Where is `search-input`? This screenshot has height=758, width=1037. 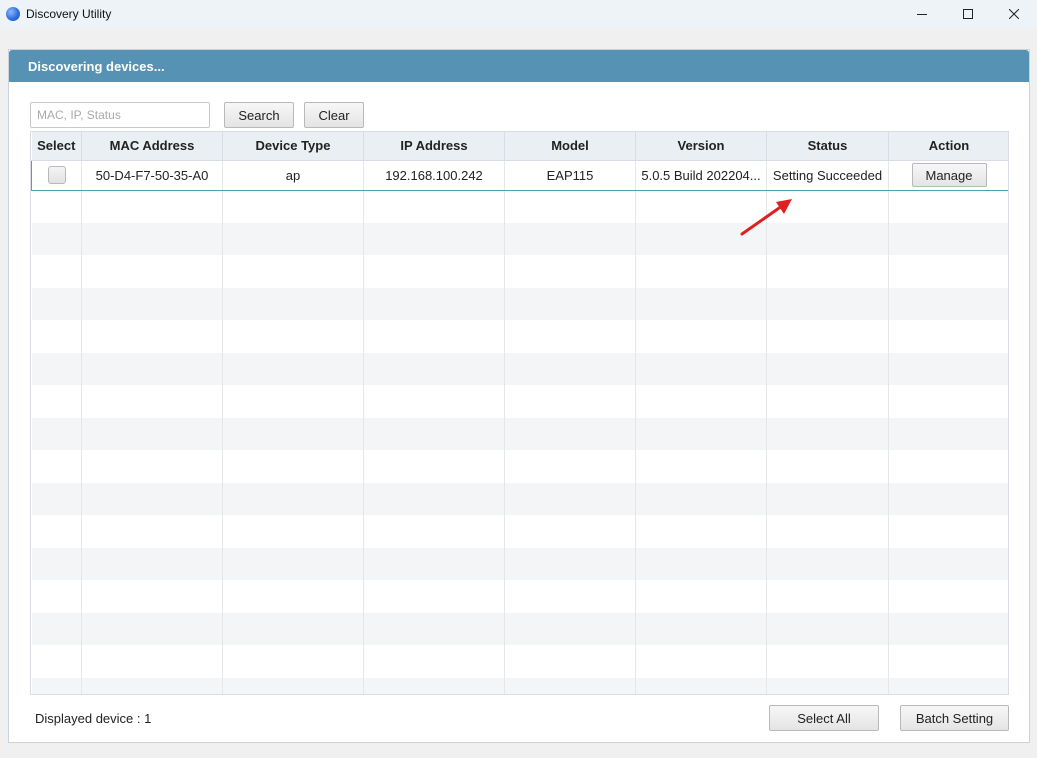 search-input is located at coordinates (120, 115).